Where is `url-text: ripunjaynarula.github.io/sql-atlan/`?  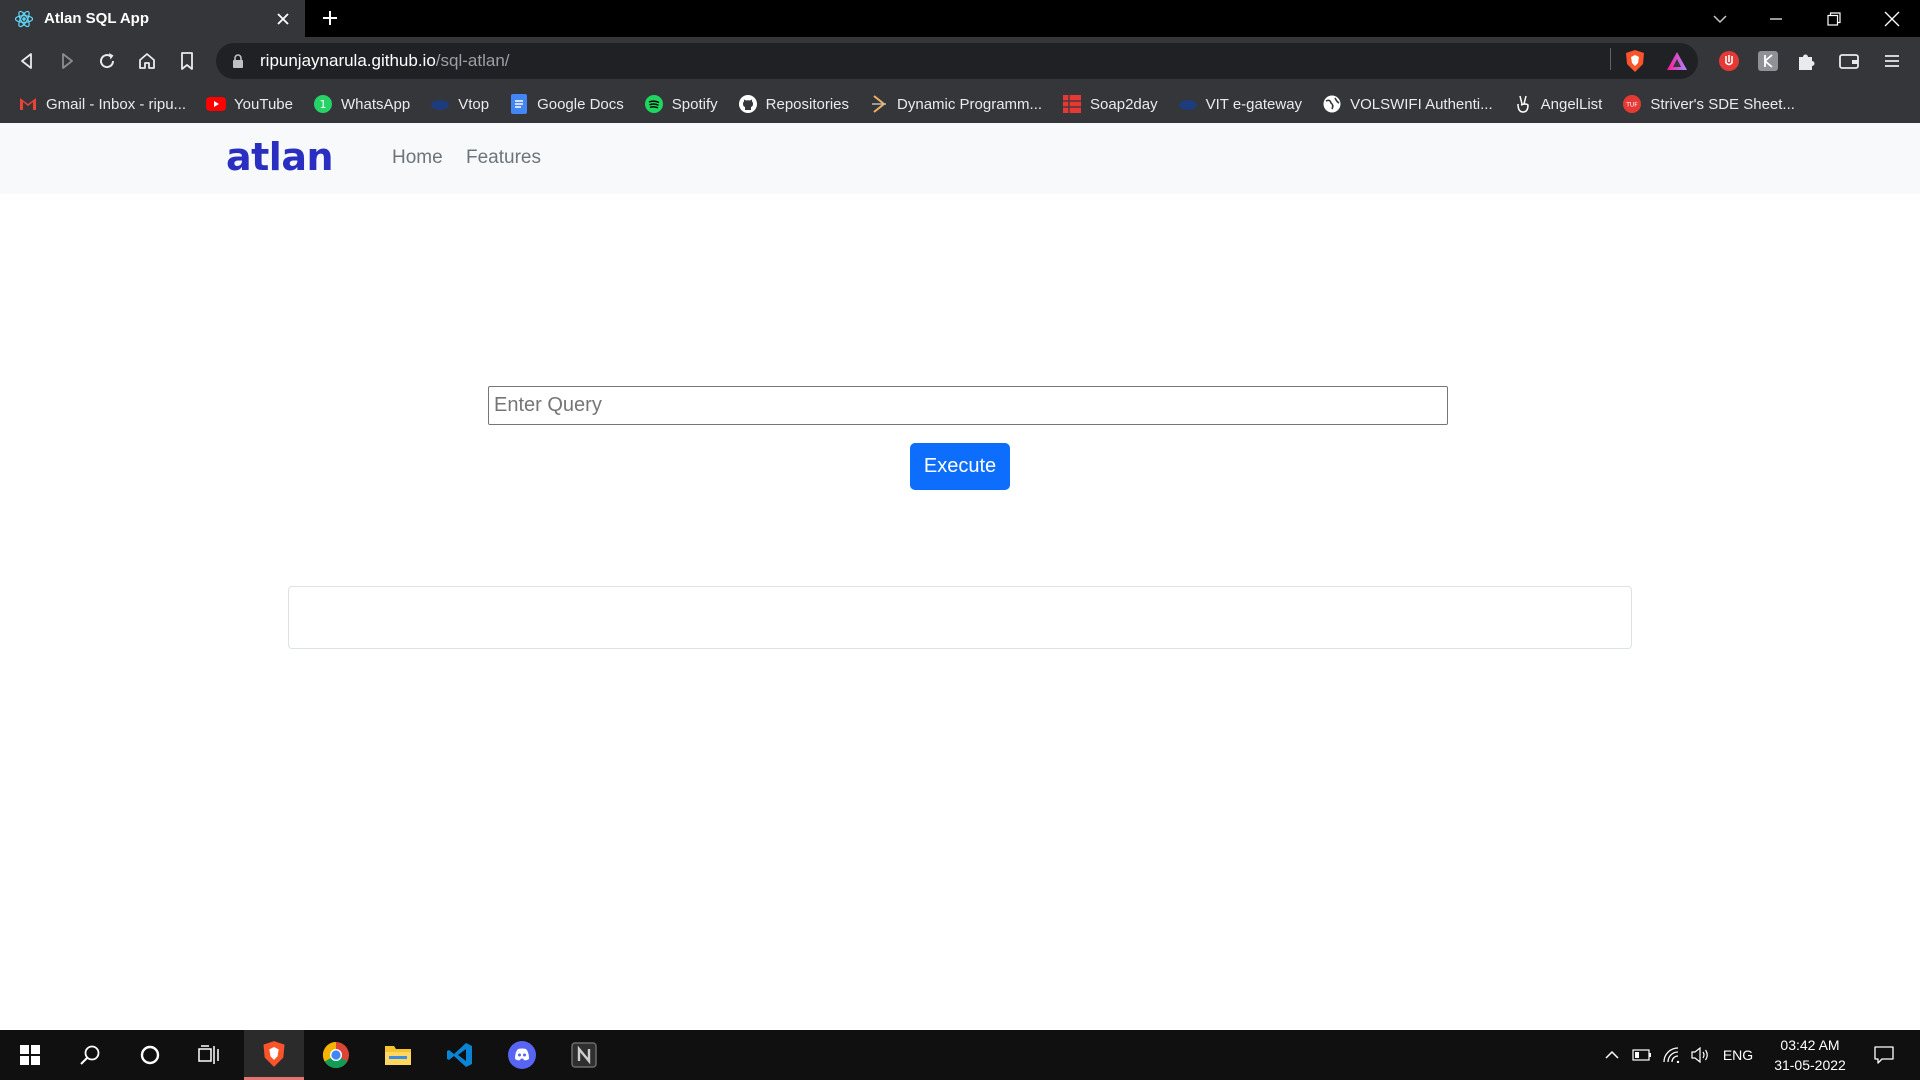
url-text: ripunjaynarula.github.io/sql-atlan/ is located at coordinates (385, 61).